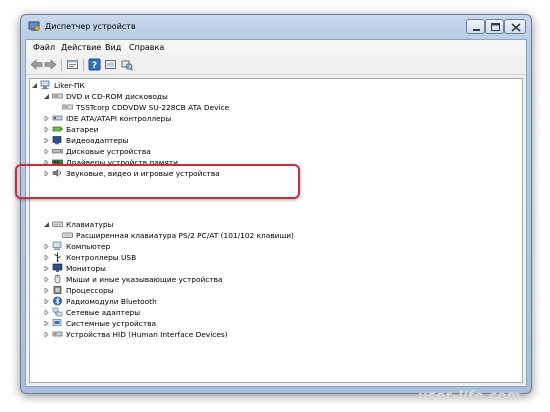 This screenshot has height=412, width=550. What do you see at coordinates (57, 279) in the screenshot?
I see `mouse-icon` at bounding box center [57, 279].